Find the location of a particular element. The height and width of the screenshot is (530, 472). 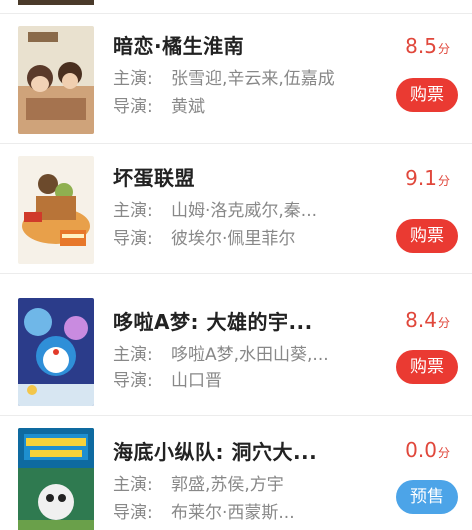

movie-title: 坏蛋联盟 is located at coordinates (154, 178).